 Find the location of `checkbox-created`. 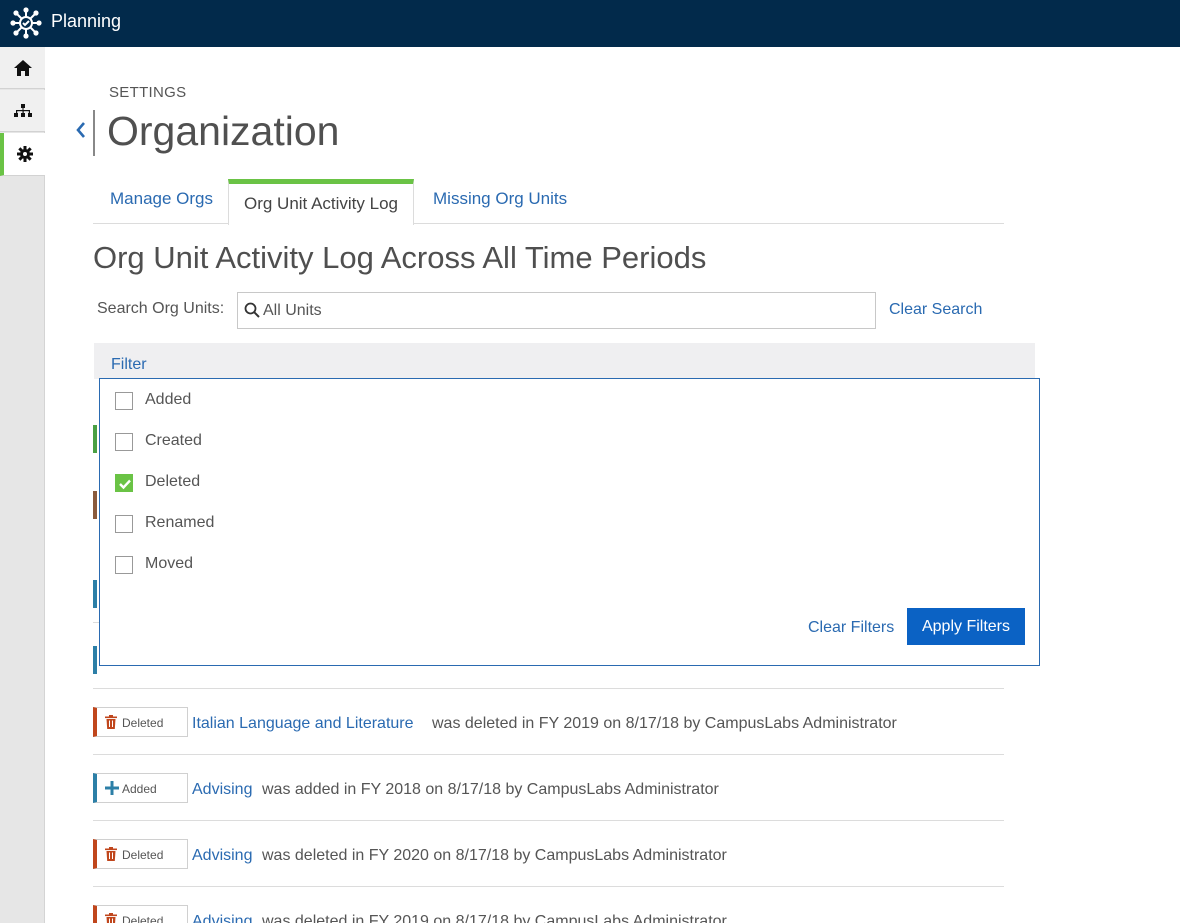

checkbox-created is located at coordinates (124, 442).